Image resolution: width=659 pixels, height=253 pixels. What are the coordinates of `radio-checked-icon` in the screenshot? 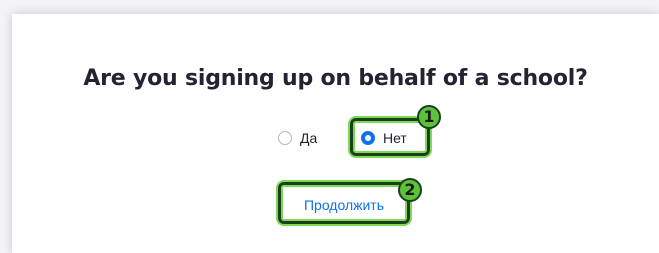 It's located at (368, 138).